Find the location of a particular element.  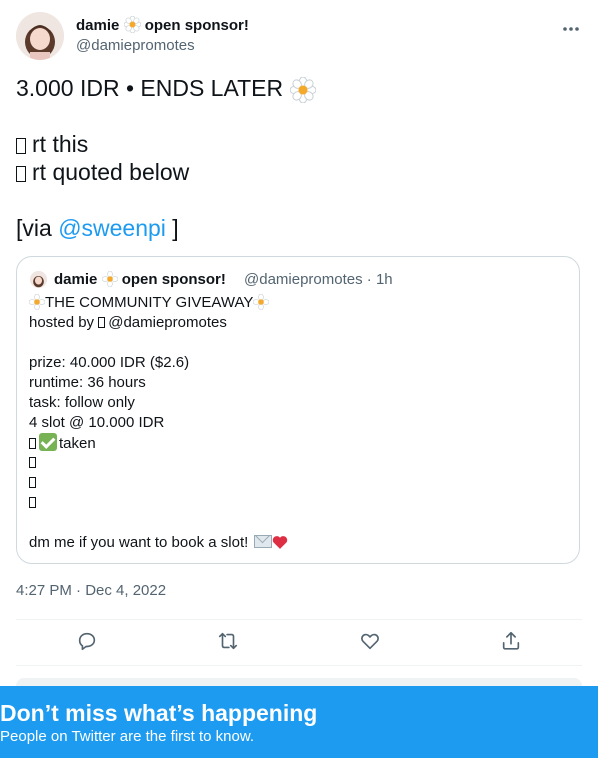

quoted-runtime: runtime: 36 hours is located at coordinates (87, 382).